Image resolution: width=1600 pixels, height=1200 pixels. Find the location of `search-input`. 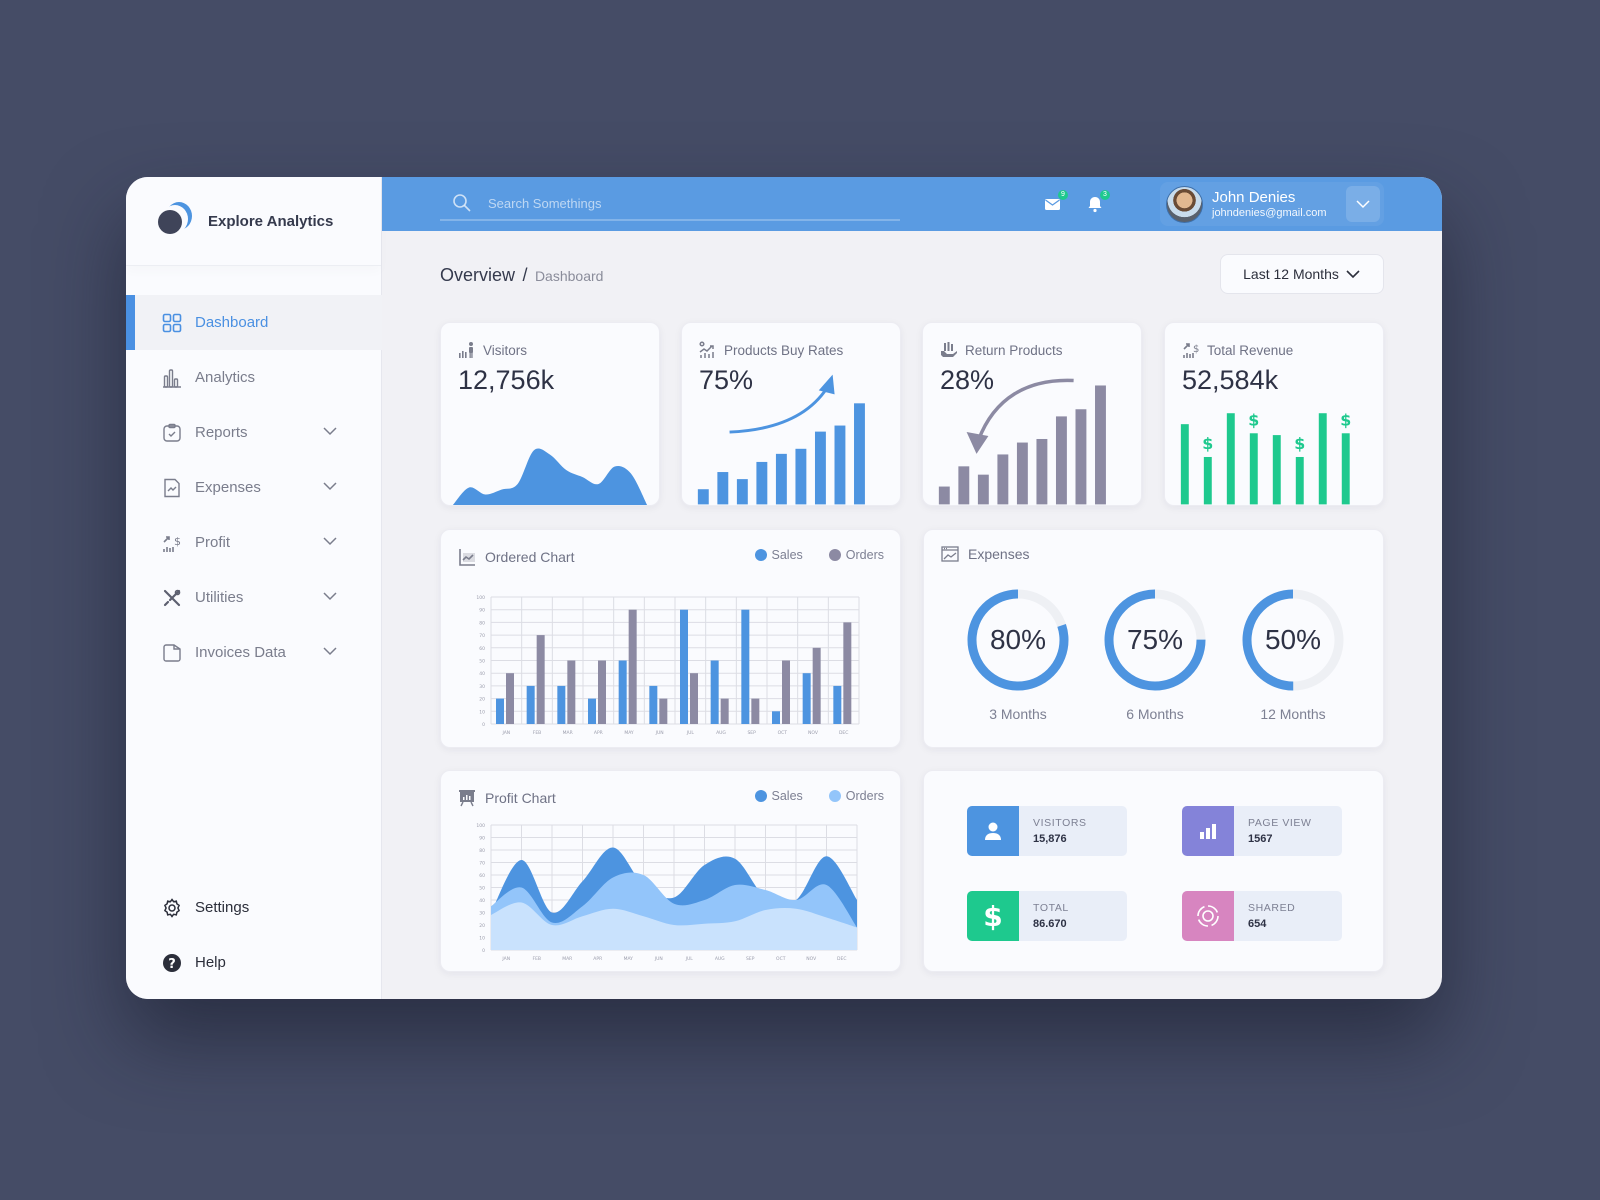

search-input is located at coordinates (678, 203).